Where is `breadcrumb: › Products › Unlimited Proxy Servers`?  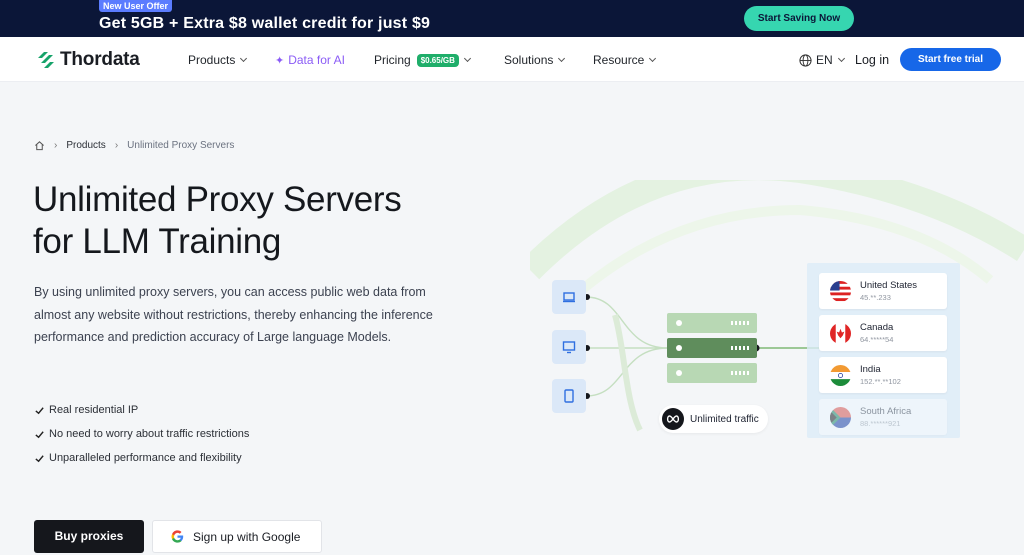
breadcrumb: › Products › Unlimited Proxy Servers is located at coordinates (134, 145).